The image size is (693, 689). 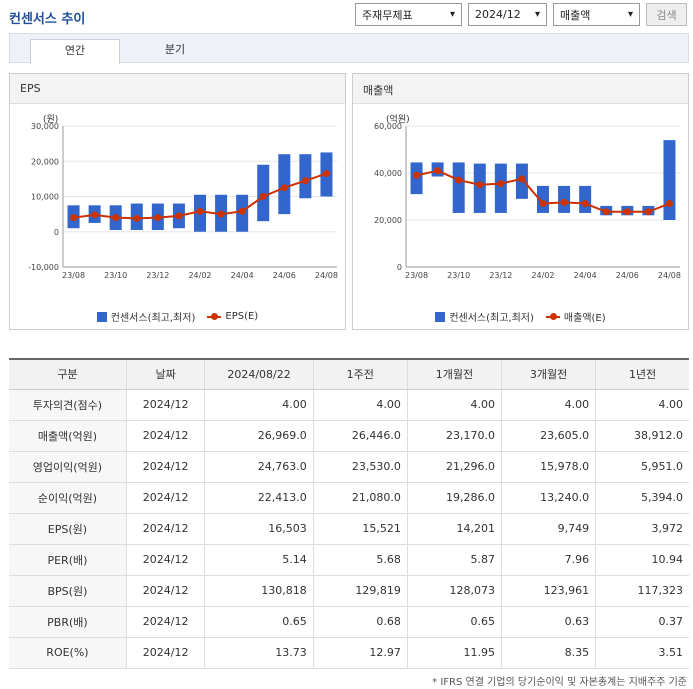 I want to click on y-tick-label: 20,000, so click(x=388, y=220).